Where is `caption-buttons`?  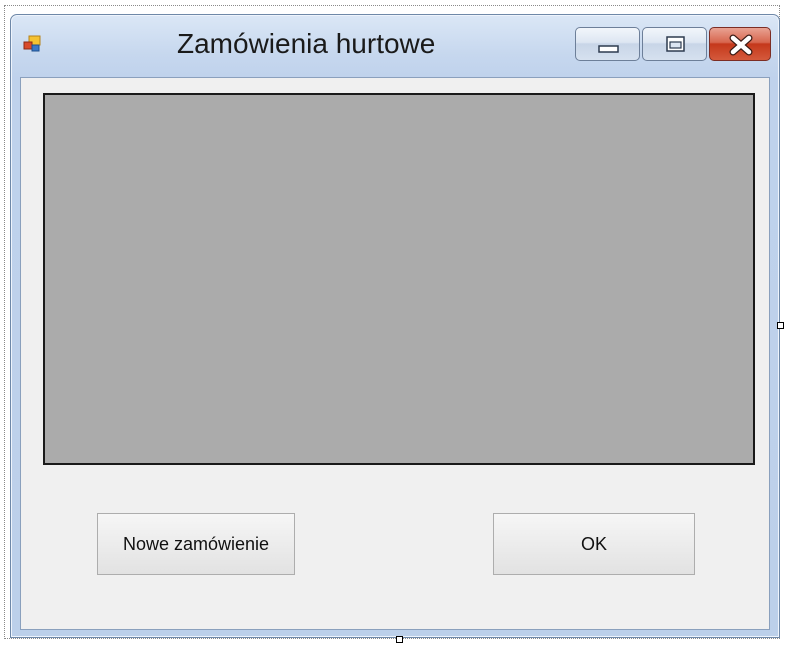
caption-buttons is located at coordinates (673, 44).